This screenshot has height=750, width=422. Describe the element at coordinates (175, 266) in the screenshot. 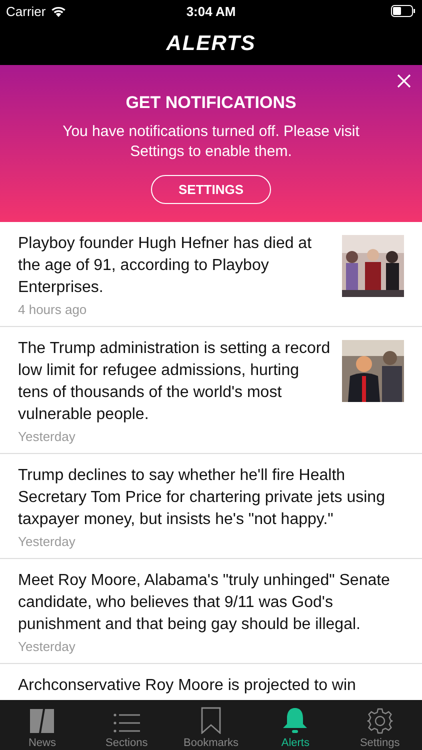

I see `headline: Playboy founder Hugh Hefner has died at the age of 91, according to Playboy Enterprises.` at that location.